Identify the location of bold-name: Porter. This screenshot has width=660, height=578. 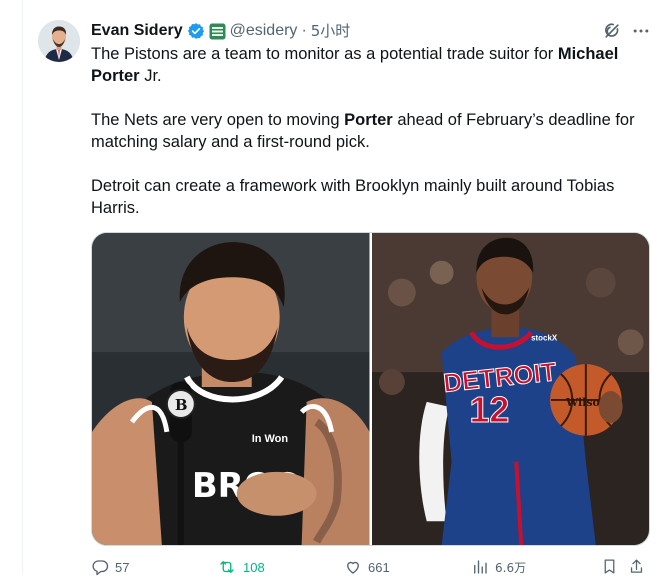
(368, 120).